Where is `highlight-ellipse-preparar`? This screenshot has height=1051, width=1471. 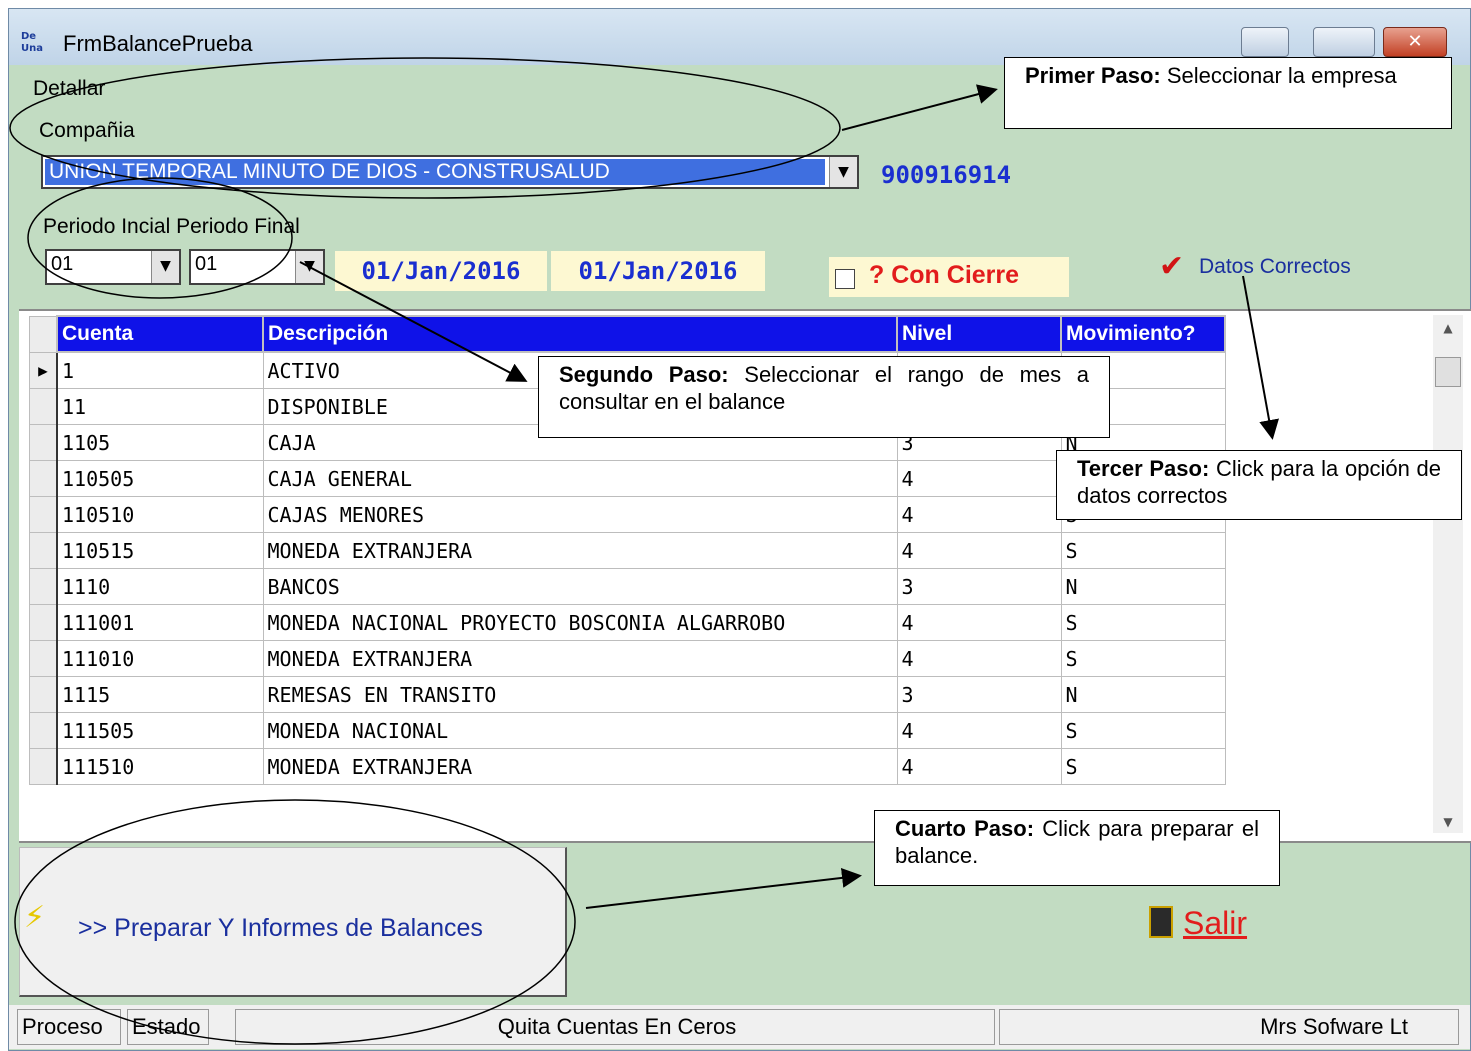 highlight-ellipse-preparar is located at coordinates (295, 922).